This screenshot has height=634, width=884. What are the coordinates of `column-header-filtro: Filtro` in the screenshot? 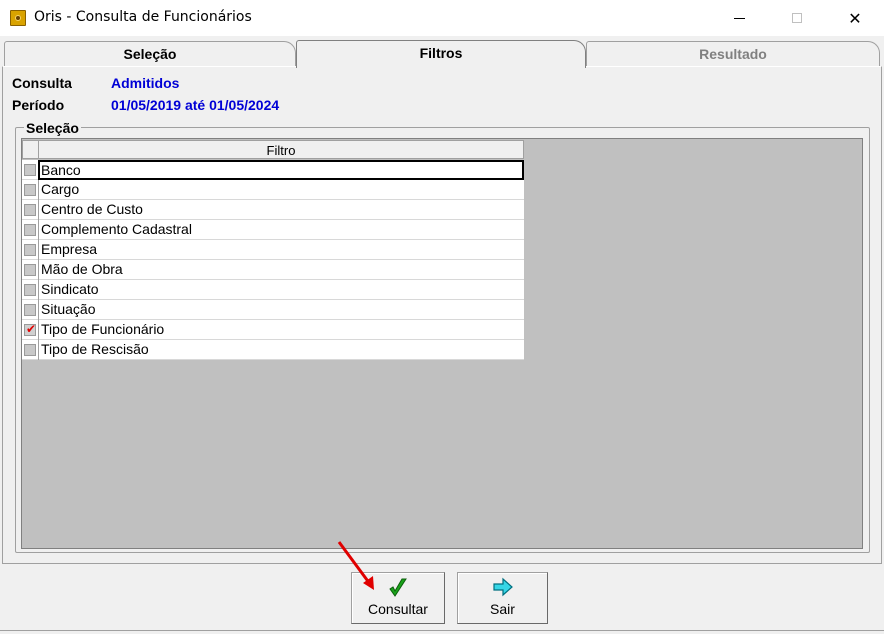 It's located at (281, 150).